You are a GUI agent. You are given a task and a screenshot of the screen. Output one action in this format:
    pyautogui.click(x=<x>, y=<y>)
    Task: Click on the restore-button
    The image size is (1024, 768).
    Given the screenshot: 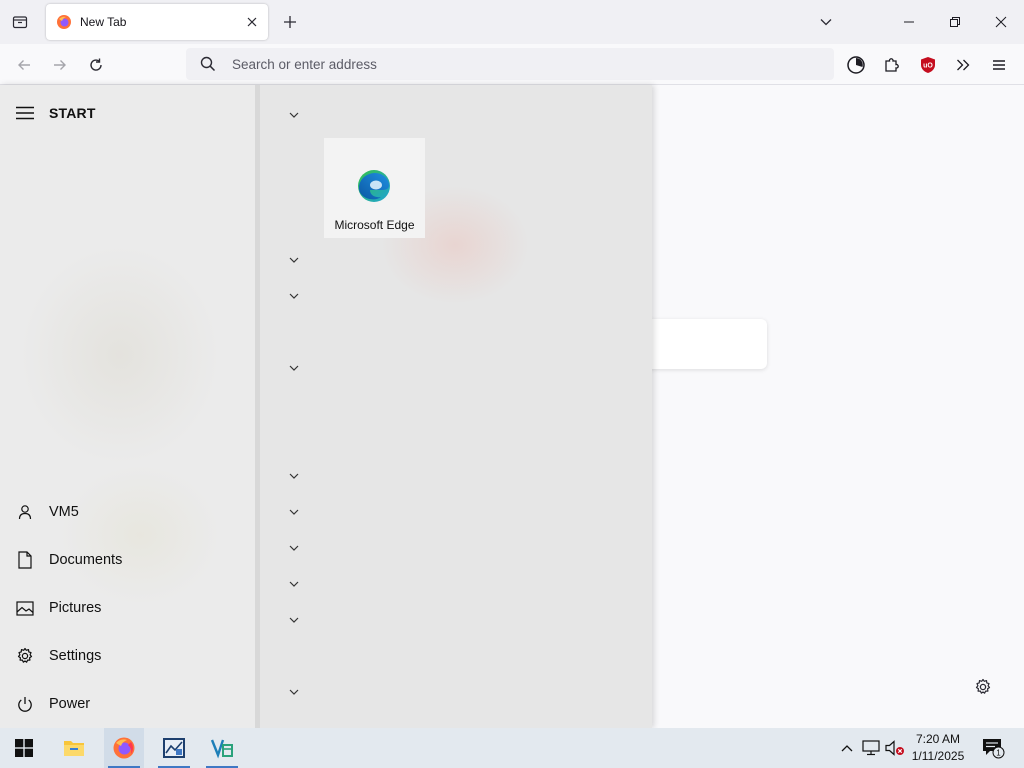 What is the action you would take?
    pyautogui.click(x=955, y=22)
    